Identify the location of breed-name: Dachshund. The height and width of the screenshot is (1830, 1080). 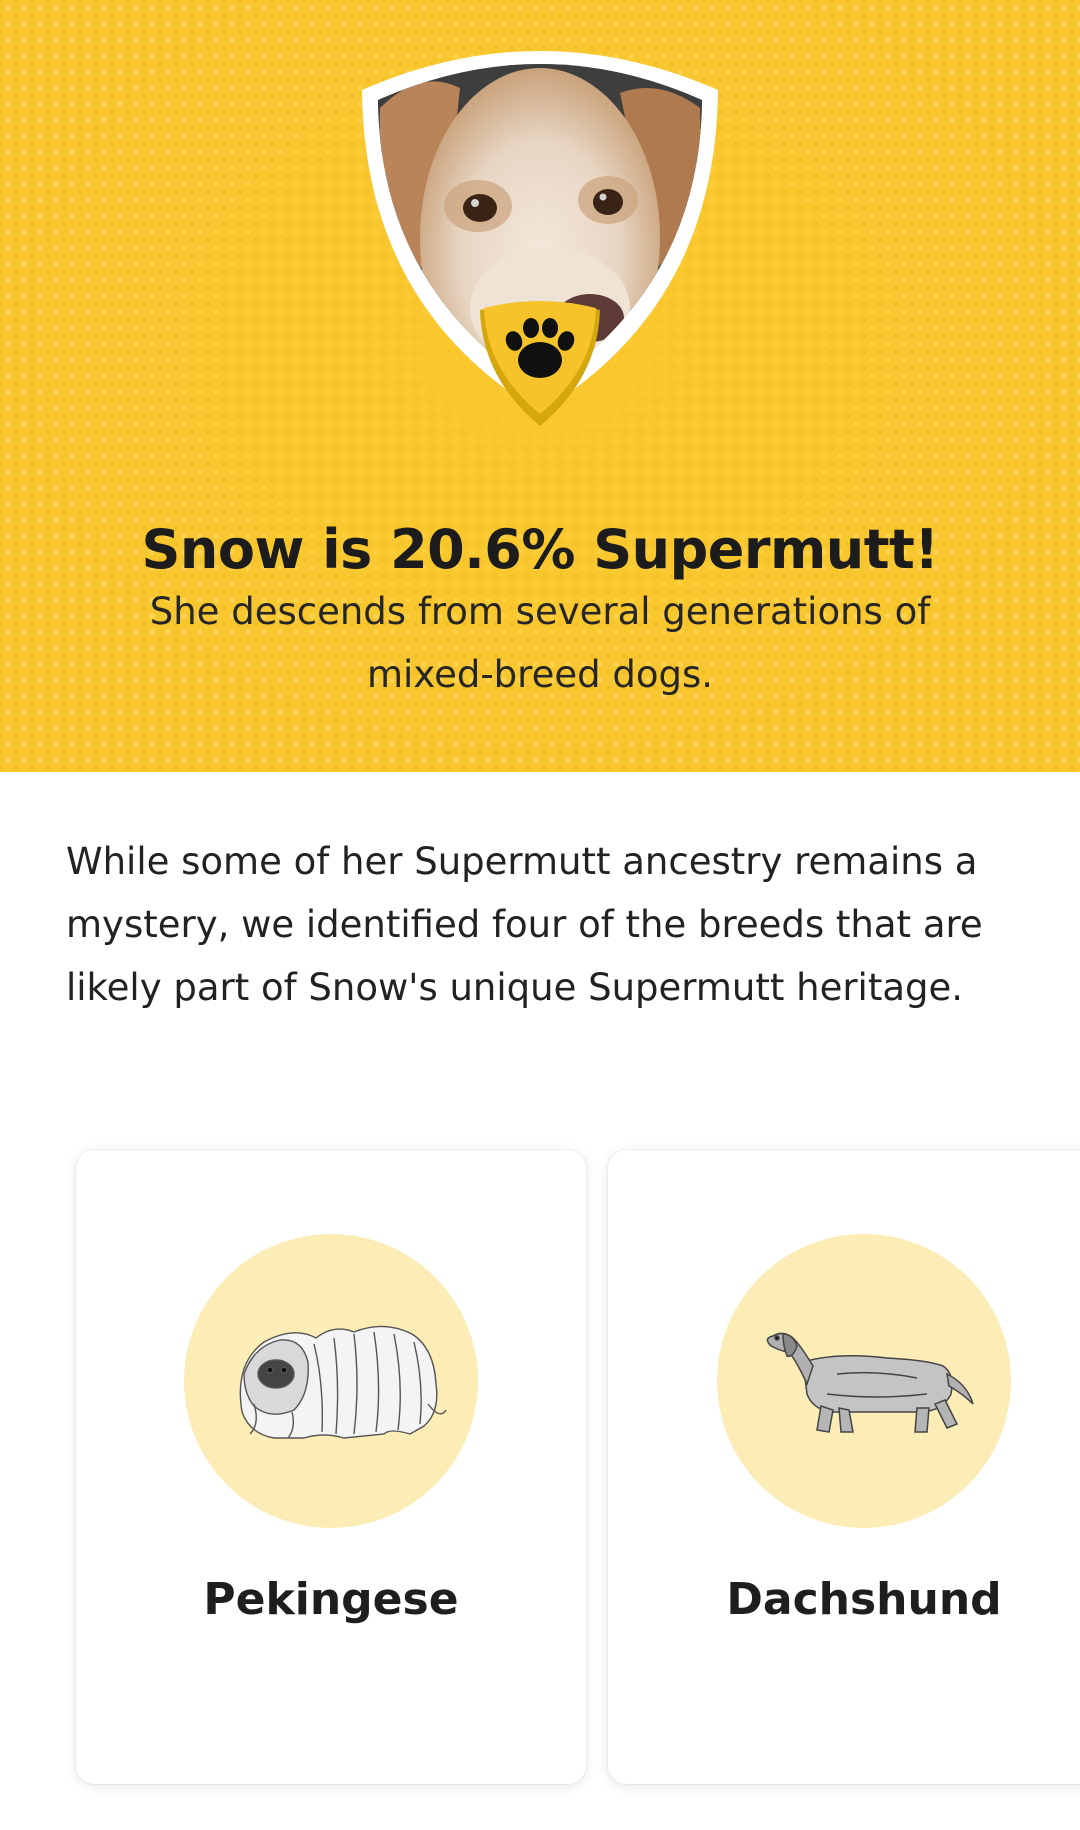
(864, 1599).